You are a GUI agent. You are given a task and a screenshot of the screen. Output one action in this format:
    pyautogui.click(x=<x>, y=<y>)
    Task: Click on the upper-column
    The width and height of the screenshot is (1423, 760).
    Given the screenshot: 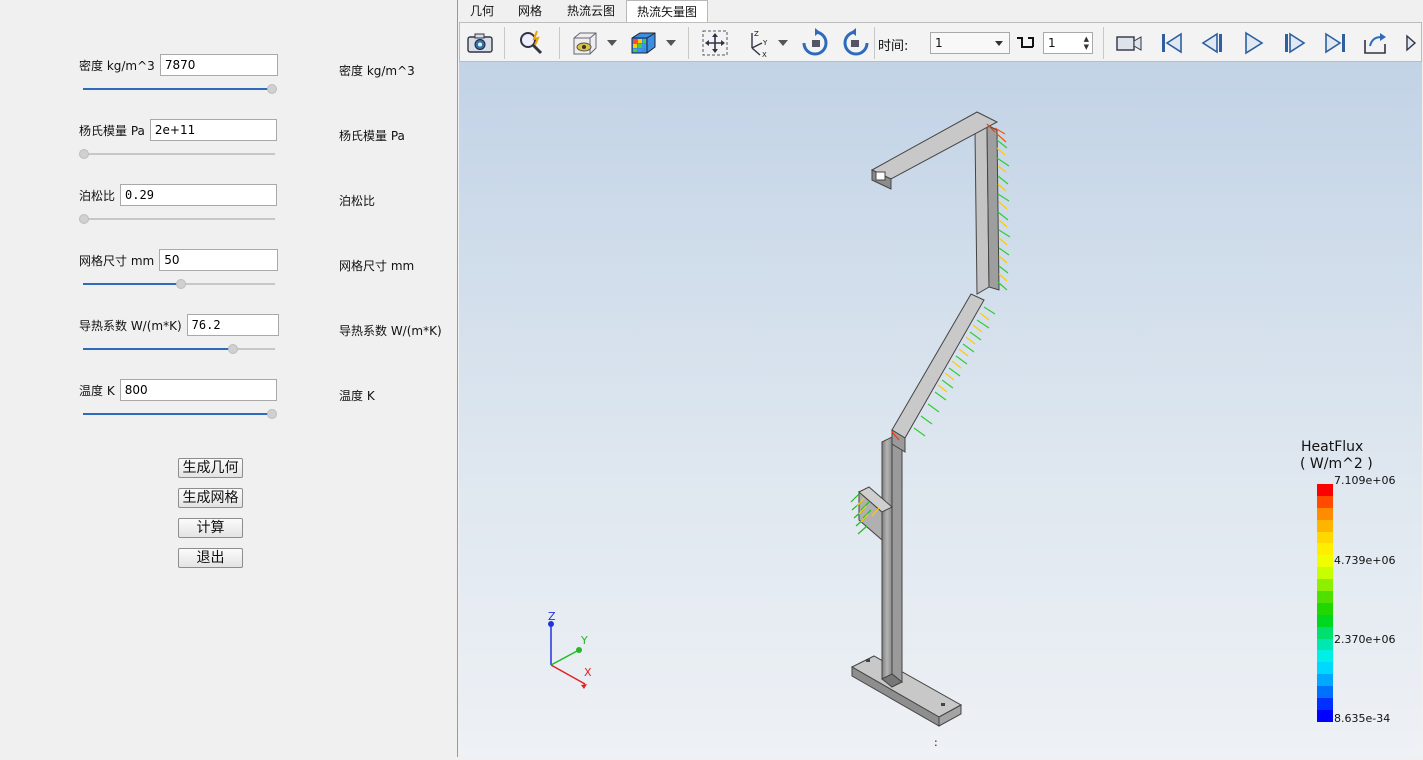 What is the action you would take?
    pyautogui.click(x=987, y=209)
    